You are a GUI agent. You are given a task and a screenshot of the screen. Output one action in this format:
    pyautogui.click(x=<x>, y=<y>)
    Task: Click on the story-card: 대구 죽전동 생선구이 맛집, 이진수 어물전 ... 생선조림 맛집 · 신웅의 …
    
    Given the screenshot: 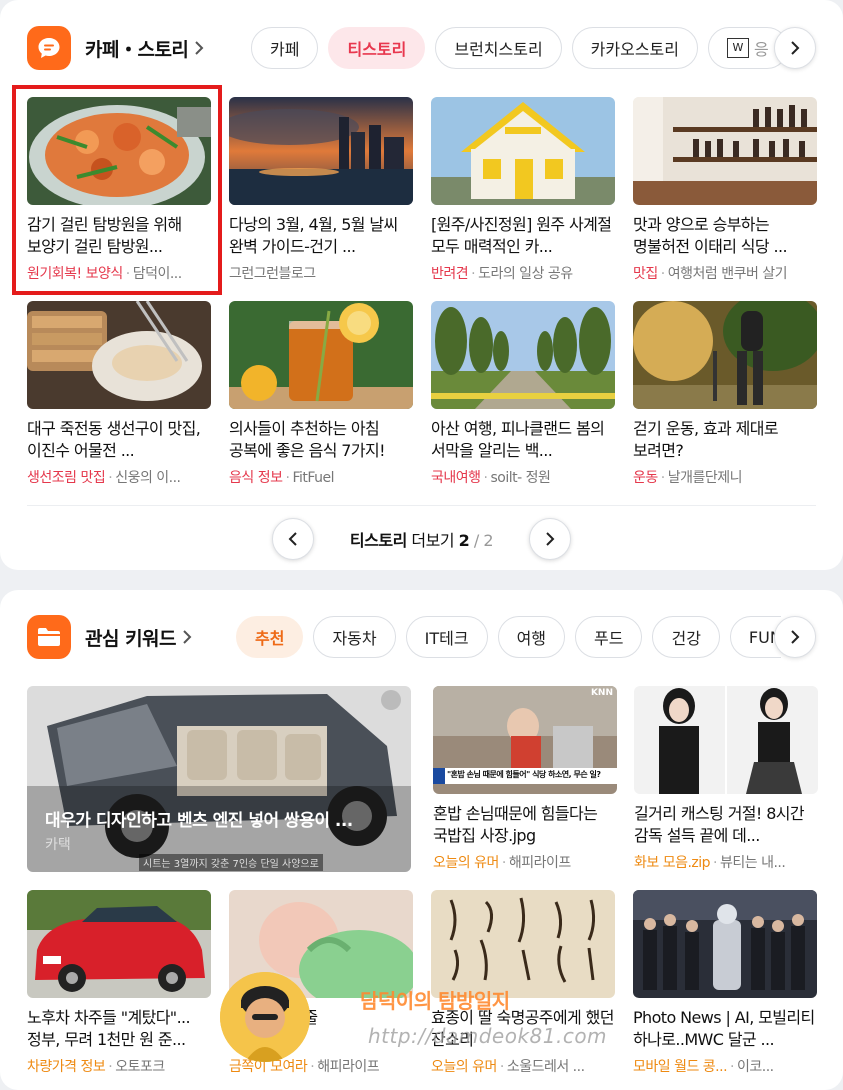 What is the action you would take?
    pyautogui.click(x=119, y=394)
    